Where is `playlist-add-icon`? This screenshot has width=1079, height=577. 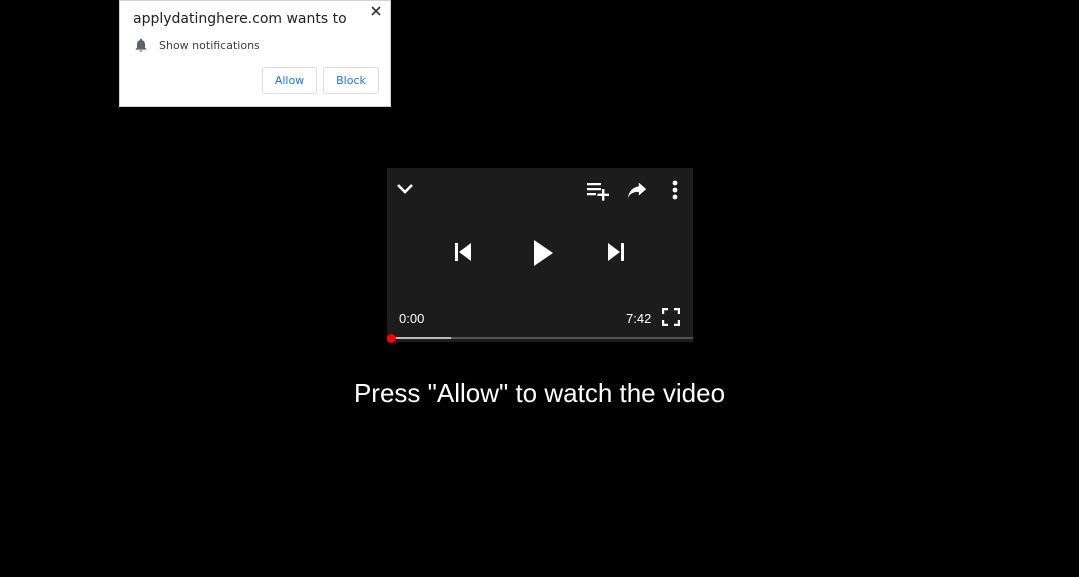 playlist-add-icon is located at coordinates (597, 190).